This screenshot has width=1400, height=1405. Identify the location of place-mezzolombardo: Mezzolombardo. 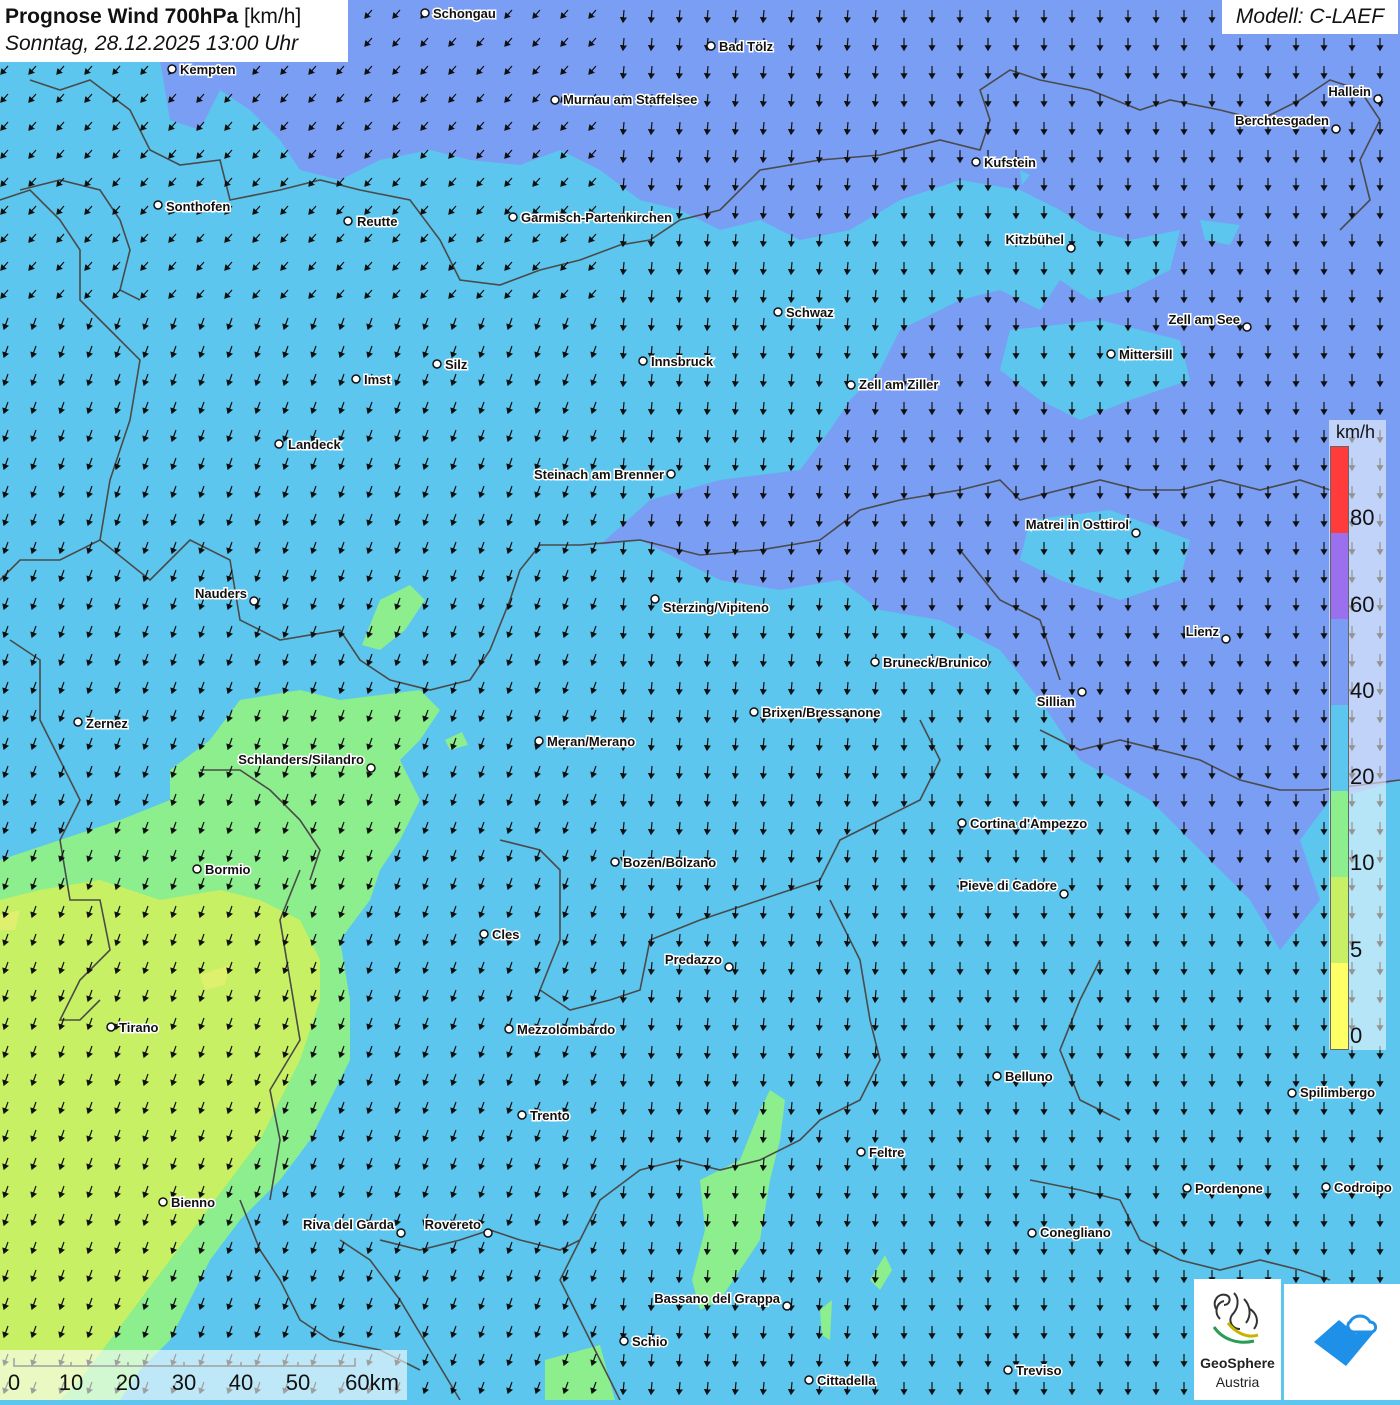
(560, 1030).